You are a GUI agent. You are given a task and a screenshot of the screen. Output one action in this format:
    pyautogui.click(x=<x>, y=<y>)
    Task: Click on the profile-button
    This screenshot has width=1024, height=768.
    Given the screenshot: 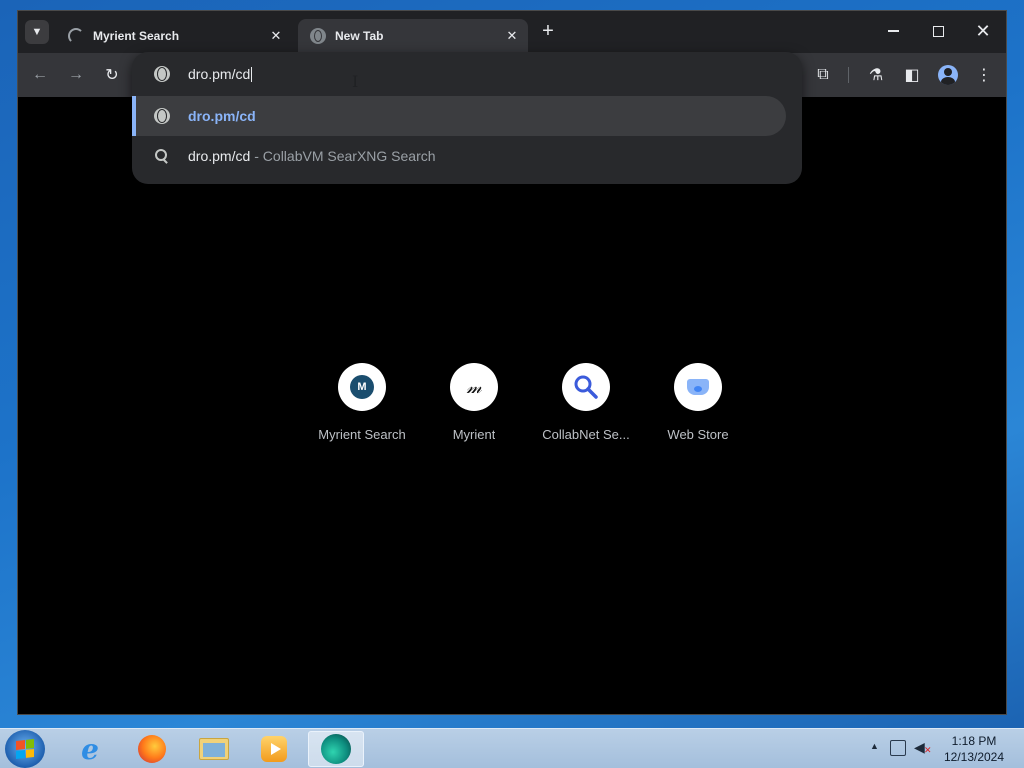 What is the action you would take?
    pyautogui.click(x=948, y=75)
    